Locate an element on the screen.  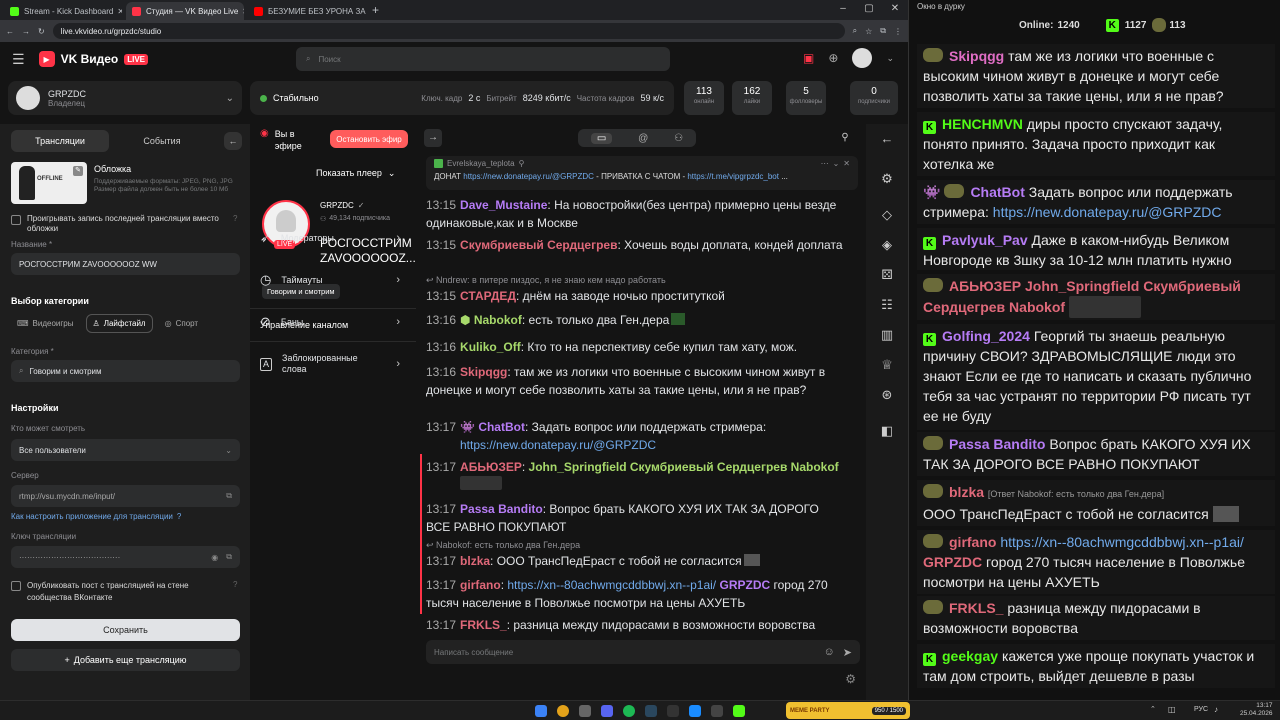
clock: 13:17 25.04.2026 is located at coordinates (1256, 710).